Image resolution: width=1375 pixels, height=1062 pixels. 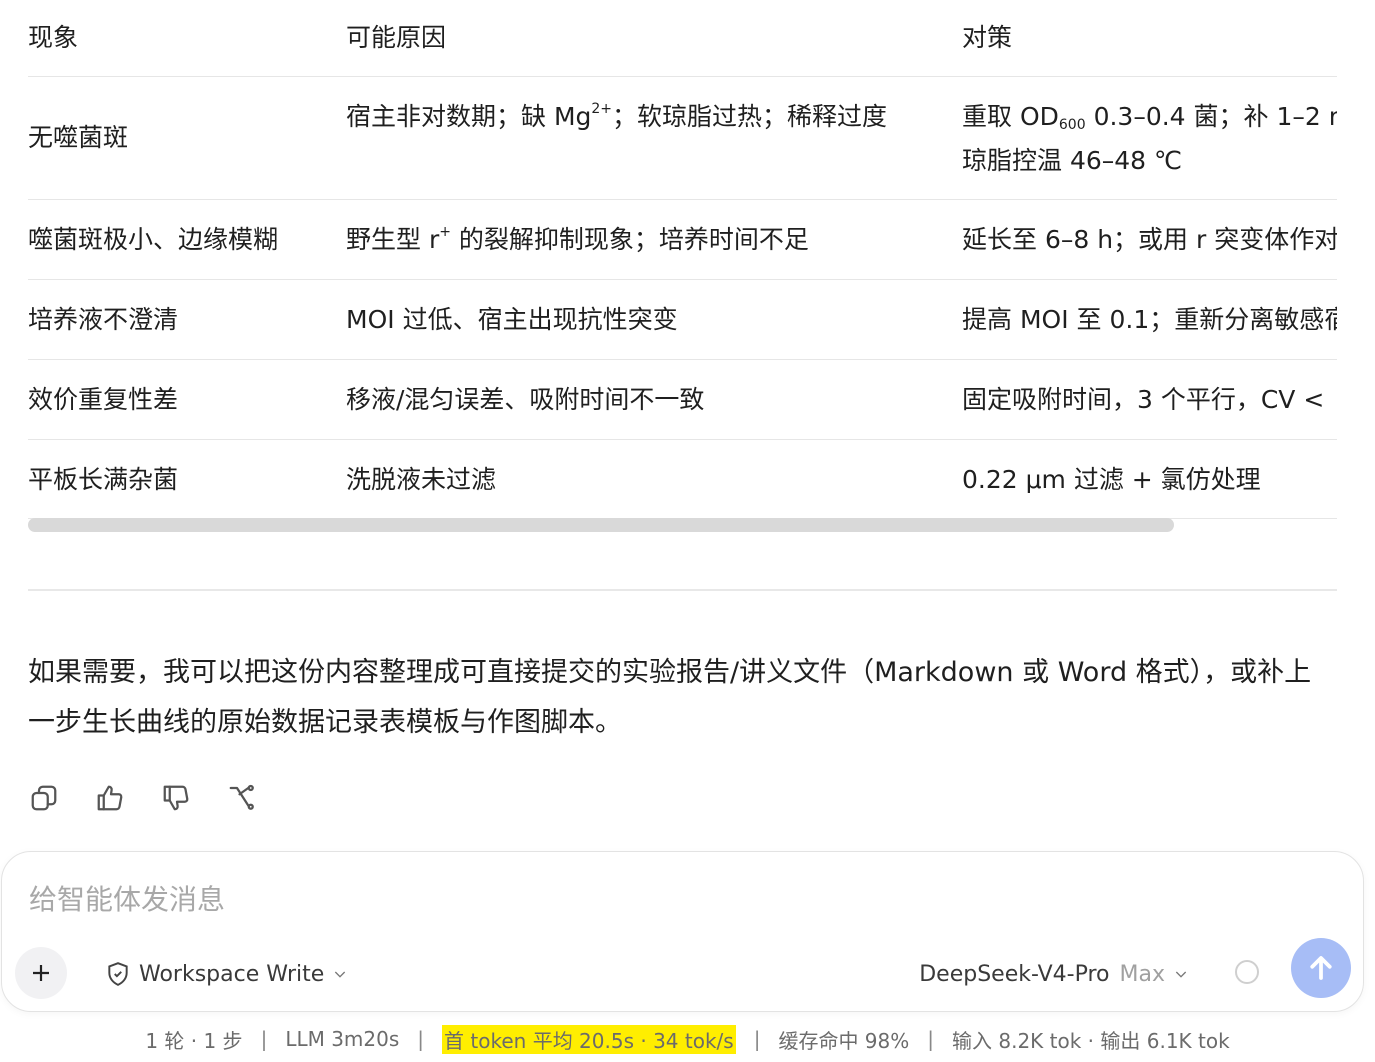 What do you see at coordinates (512, 319) in the screenshot?
I see `cell-cause: MOI 过低、宿主出现抗性突变` at bounding box center [512, 319].